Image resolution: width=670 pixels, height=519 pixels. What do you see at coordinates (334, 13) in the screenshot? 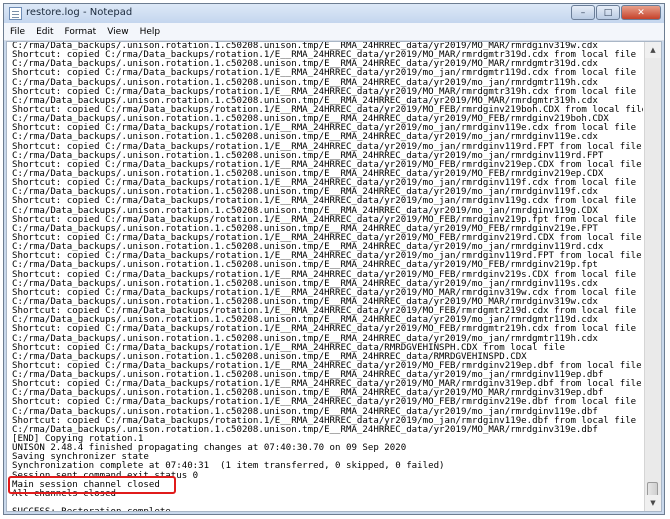
I see `title-bar: restore.log - Notepad – □ ✕` at bounding box center [334, 13].